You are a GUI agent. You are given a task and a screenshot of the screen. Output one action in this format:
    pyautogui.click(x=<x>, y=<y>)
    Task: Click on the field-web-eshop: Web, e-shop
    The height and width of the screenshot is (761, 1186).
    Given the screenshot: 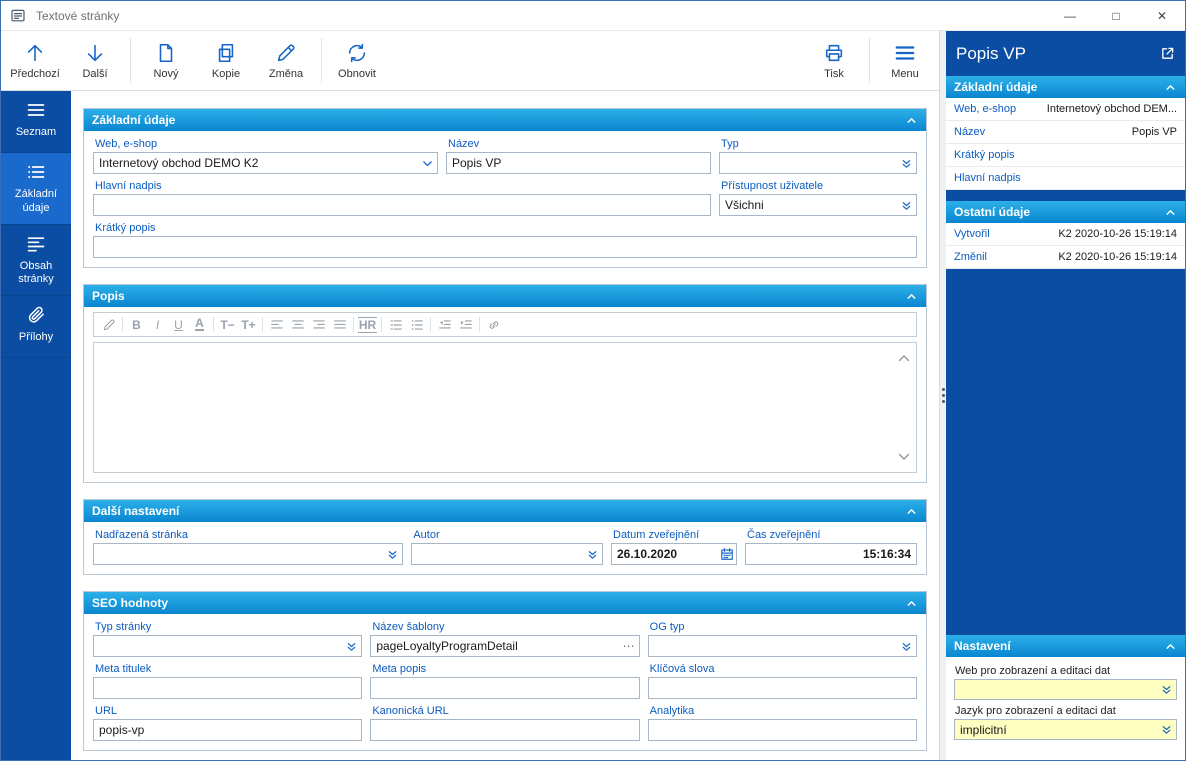 What is the action you would take?
    pyautogui.click(x=265, y=155)
    